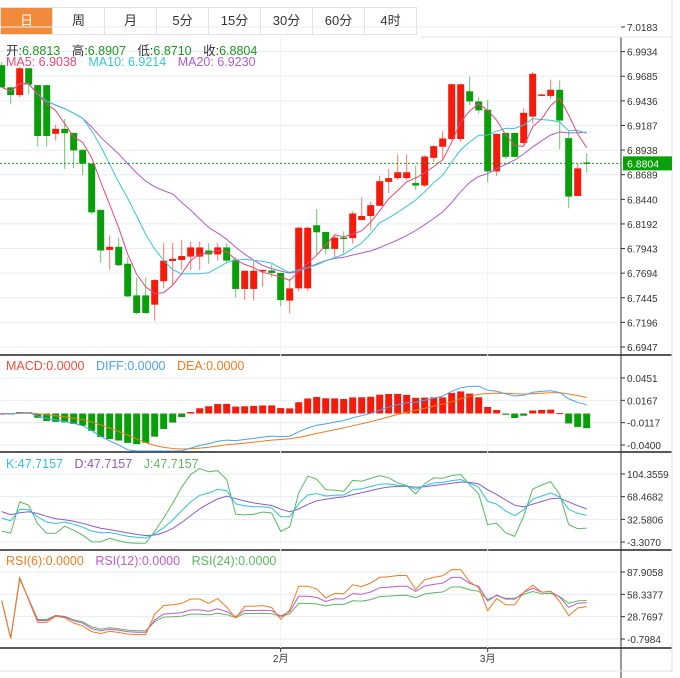 This screenshot has width=680, height=678. What do you see at coordinates (643, 164) in the screenshot?
I see `current-price-label: 6.8804` at bounding box center [643, 164].